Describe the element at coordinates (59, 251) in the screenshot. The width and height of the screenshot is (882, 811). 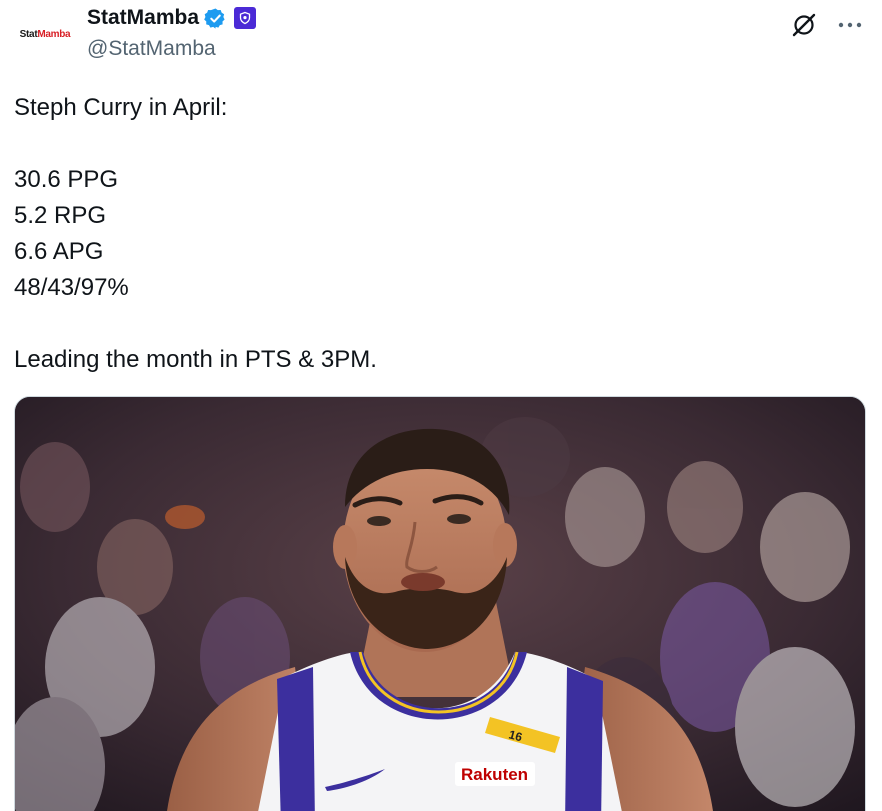
I see `tweet-line: 6.6 APG` at that location.